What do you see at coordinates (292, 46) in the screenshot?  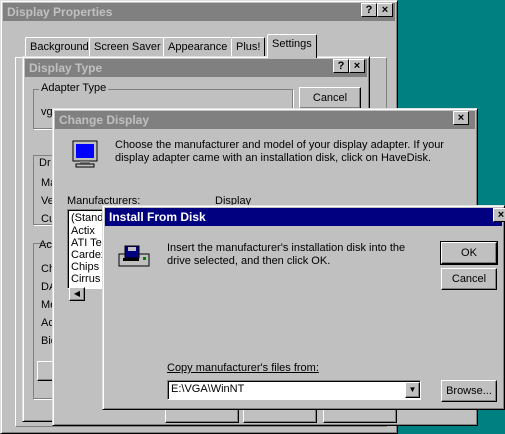 I see `tab-settings: Settings` at bounding box center [292, 46].